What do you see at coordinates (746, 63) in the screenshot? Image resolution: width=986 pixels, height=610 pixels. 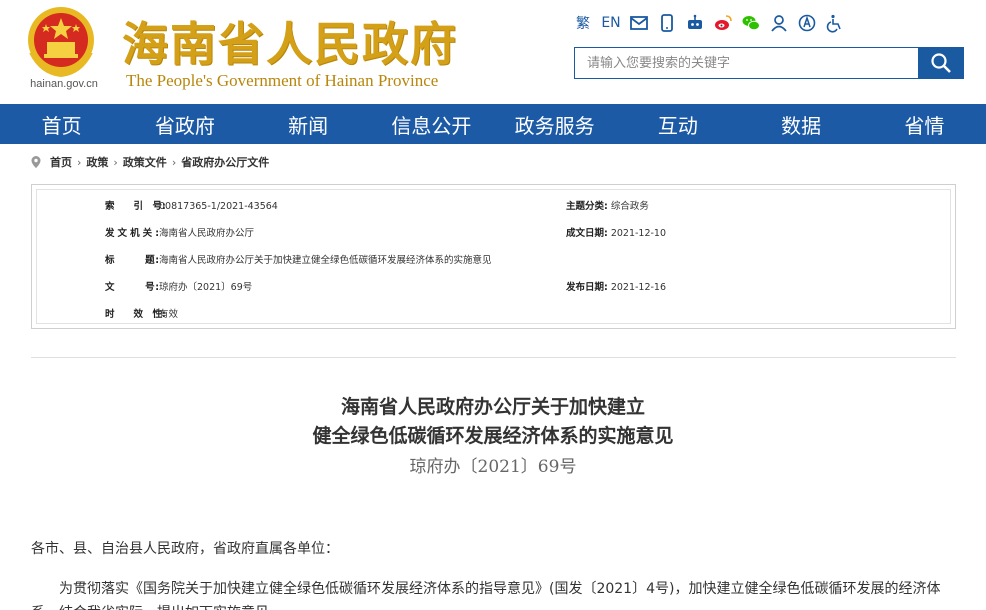 I see `search-input` at bounding box center [746, 63].